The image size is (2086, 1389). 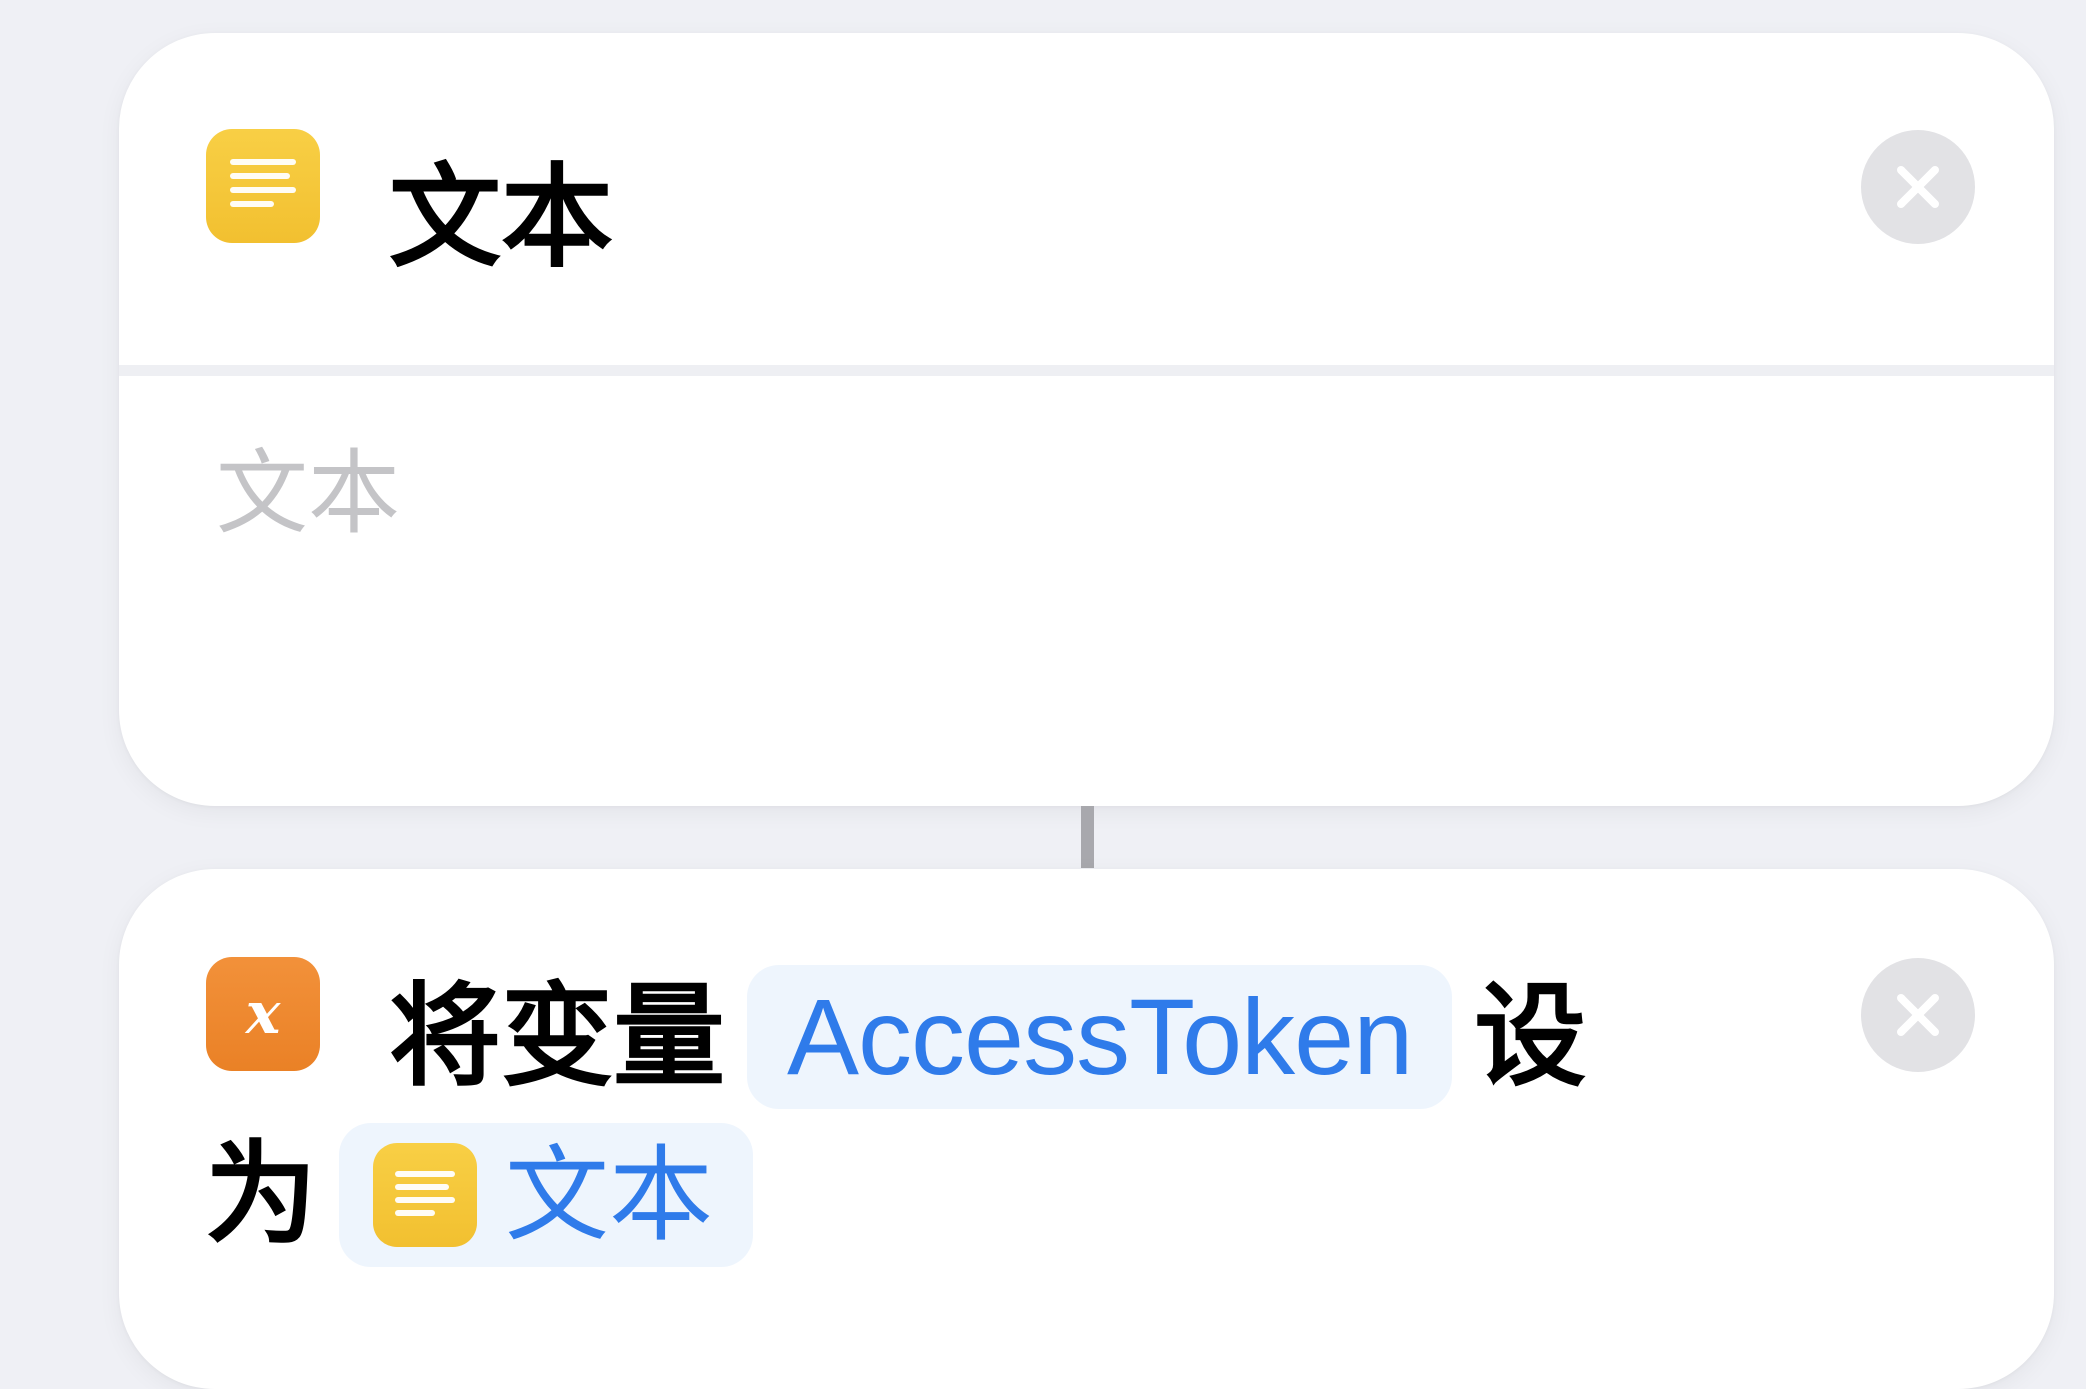 What do you see at coordinates (501, 218) in the screenshot?
I see `action-title: 文本` at bounding box center [501, 218].